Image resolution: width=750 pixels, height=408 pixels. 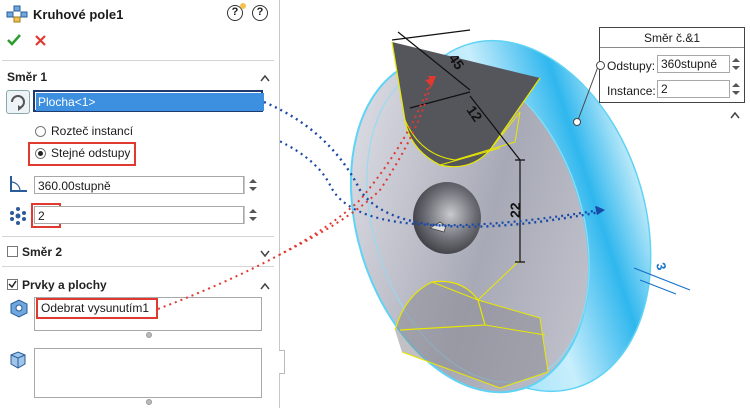 I want to click on faces-to-pattern-list, so click(x=148, y=373).